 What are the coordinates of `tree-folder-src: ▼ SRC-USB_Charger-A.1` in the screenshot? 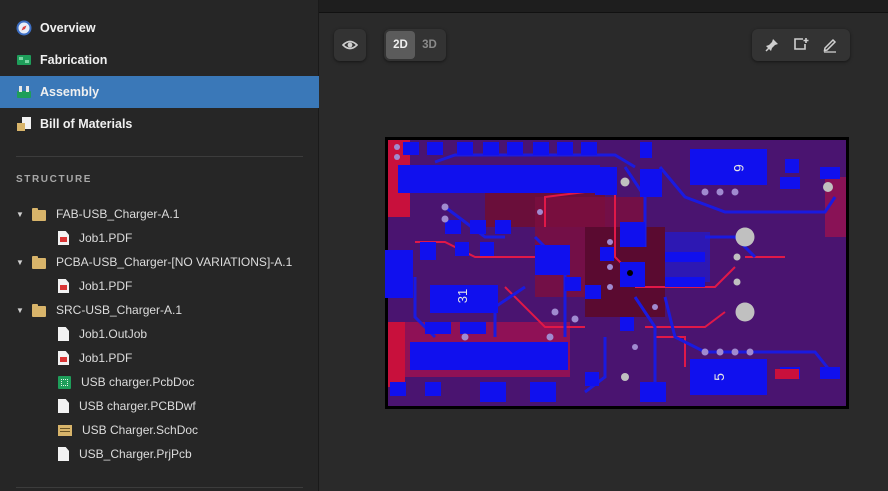 It's located at (159, 310).